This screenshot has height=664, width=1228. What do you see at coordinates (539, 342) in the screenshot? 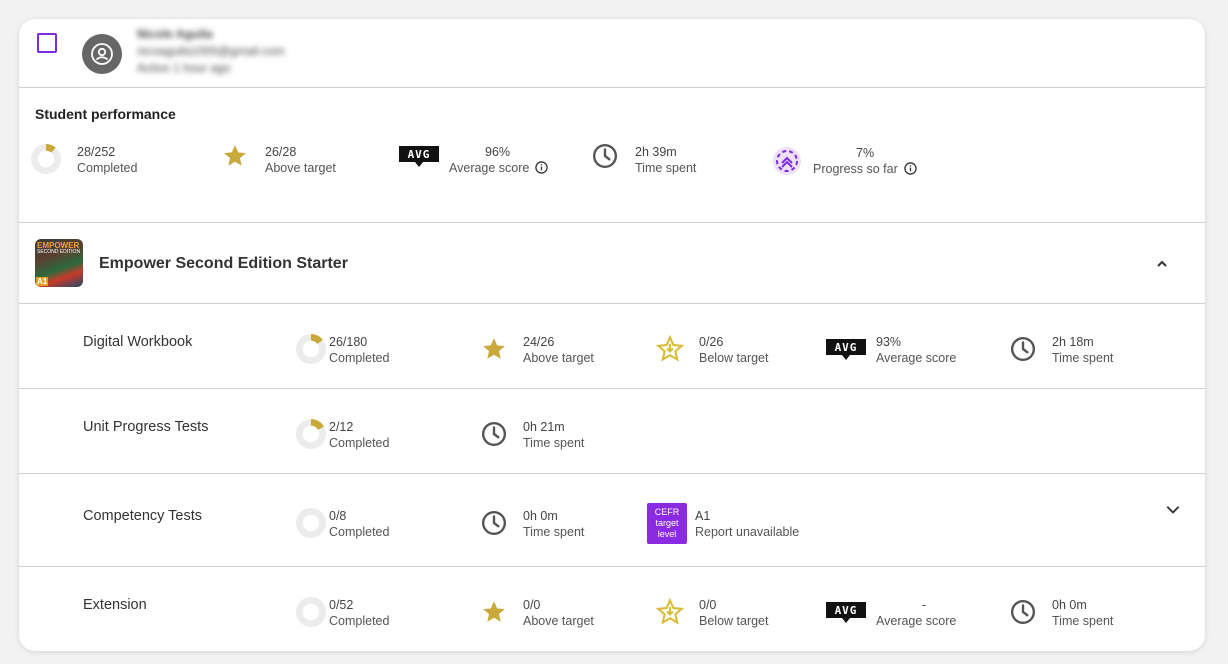
I see `workbook-above-value: 24/26` at bounding box center [539, 342].